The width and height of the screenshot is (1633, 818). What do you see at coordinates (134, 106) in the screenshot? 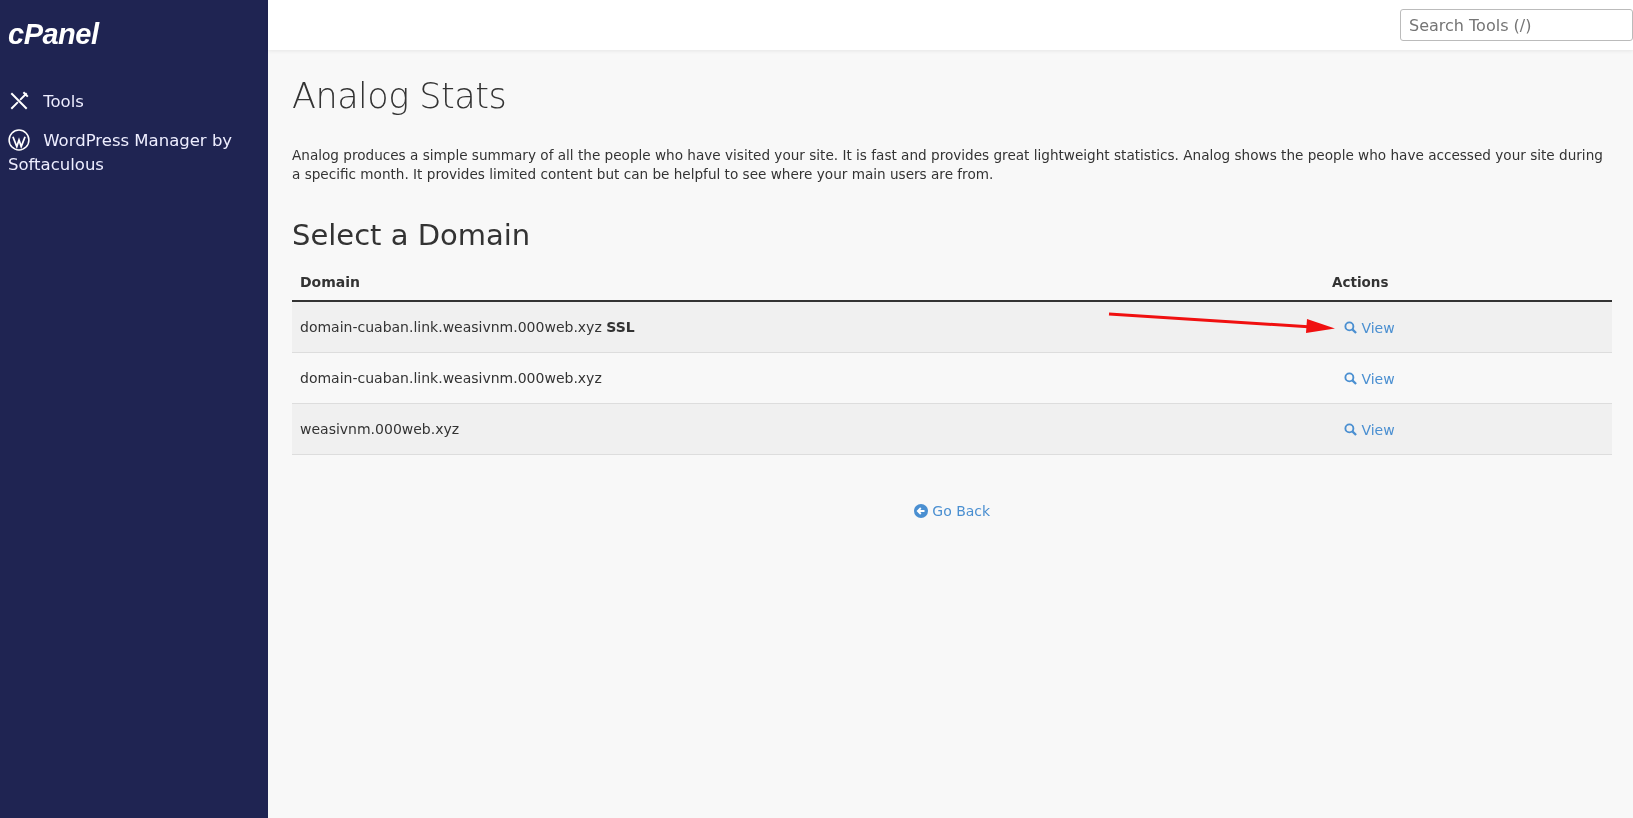
I see `sidebar-item: Tools` at bounding box center [134, 106].